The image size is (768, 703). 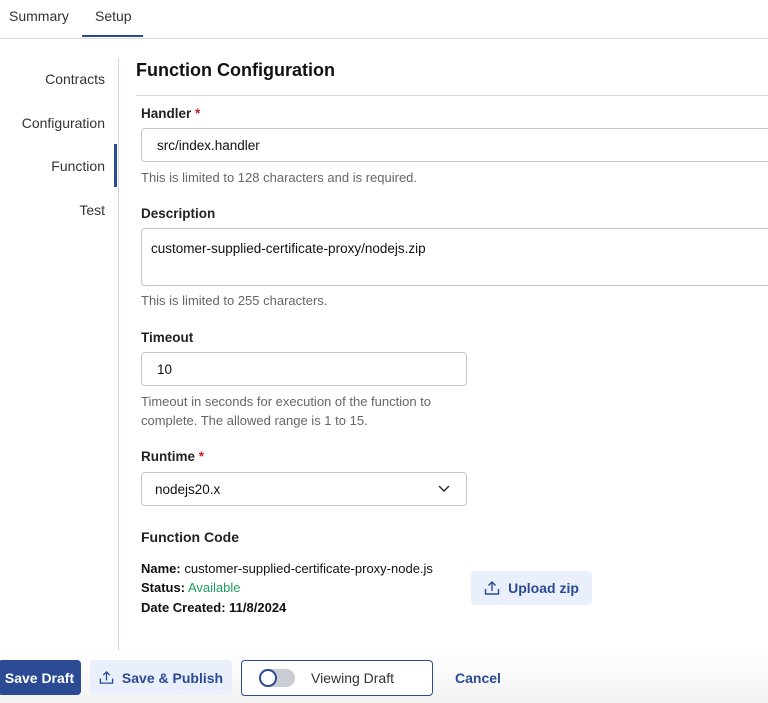 What do you see at coordinates (118, 354) in the screenshot?
I see `sidebar-divider` at bounding box center [118, 354].